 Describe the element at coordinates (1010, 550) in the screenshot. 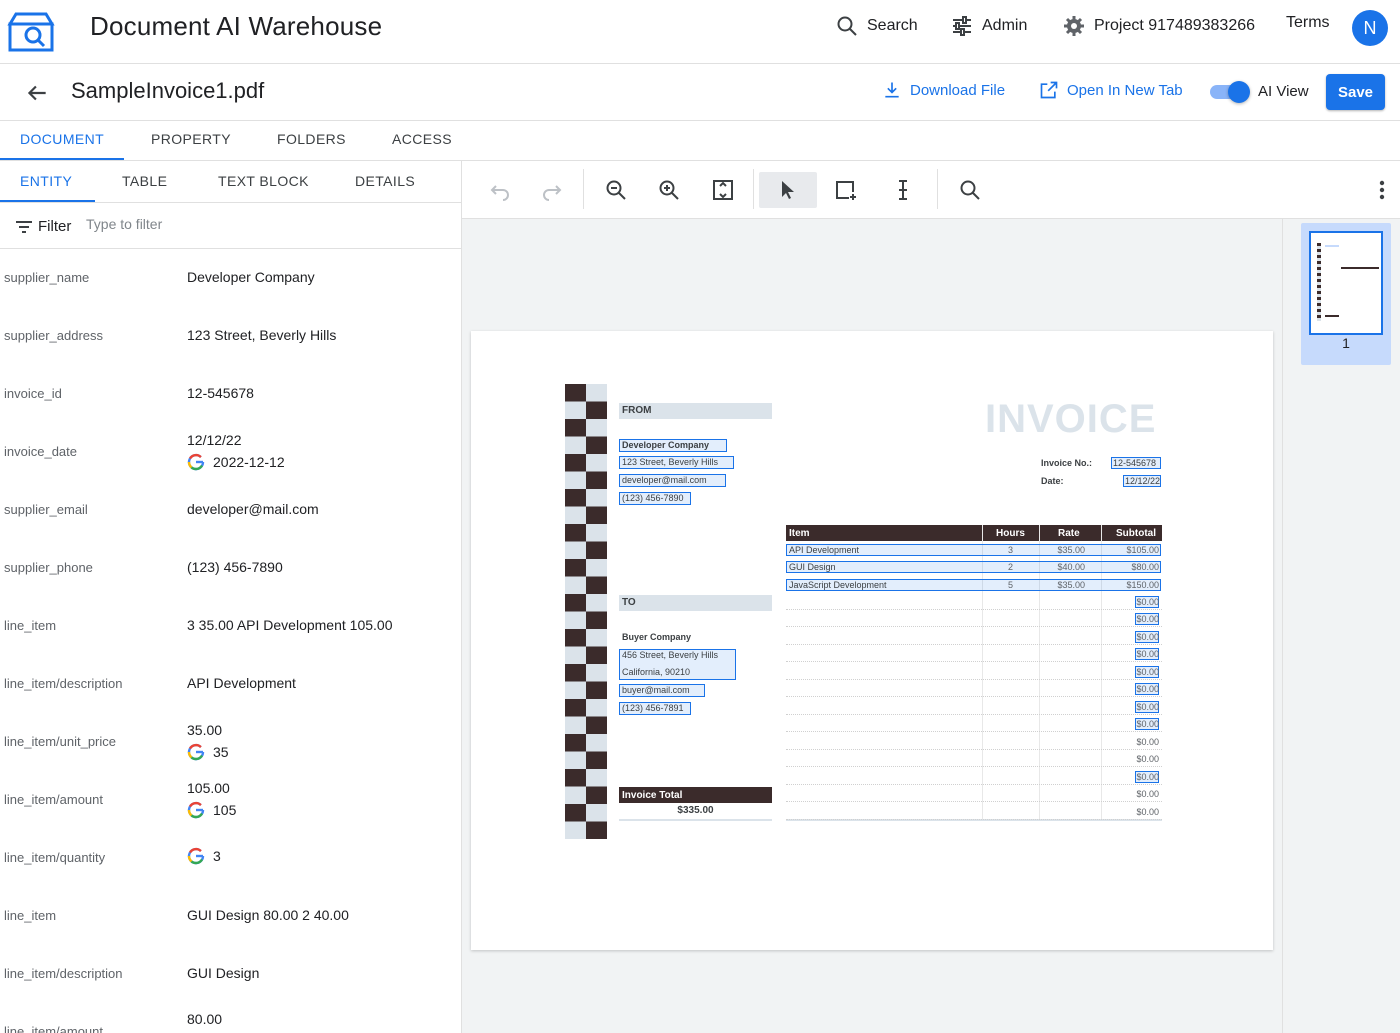

I see `item-hours: 3` at that location.